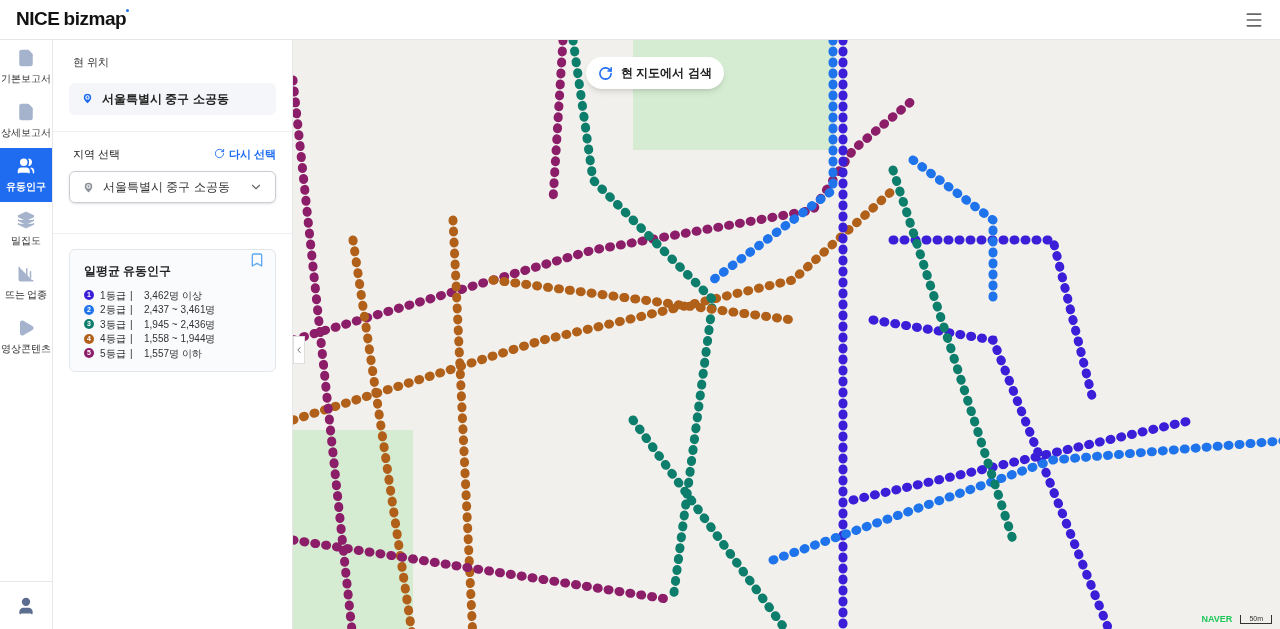 This screenshot has height=629, width=1280. Describe the element at coordinates (180, 310) in the screenshot. I see `grade-range: 2,437 ~ 3,461명` at that location.